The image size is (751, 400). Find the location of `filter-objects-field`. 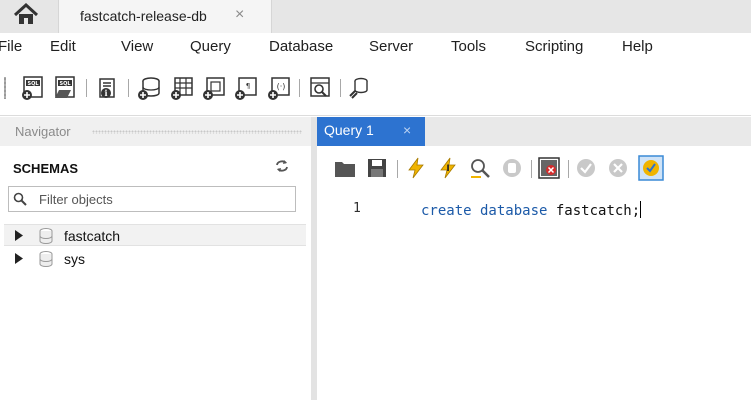

filter-objects-field is located at coordinates (152, 199).